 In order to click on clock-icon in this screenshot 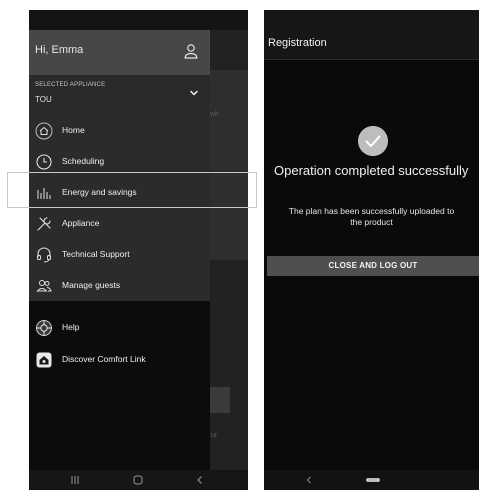, I will do `click(44, 162)`.